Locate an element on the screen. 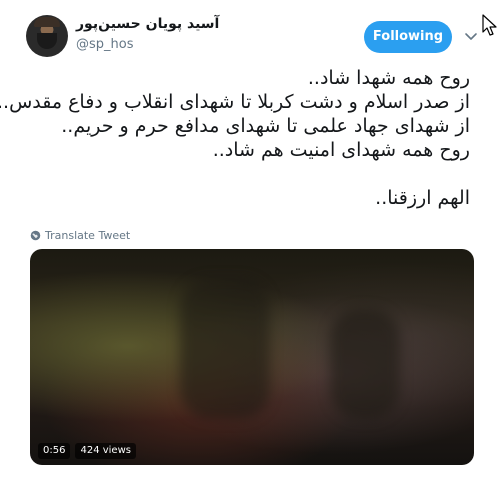  video-duration: 0:56 is located at coordinates (54, 451).